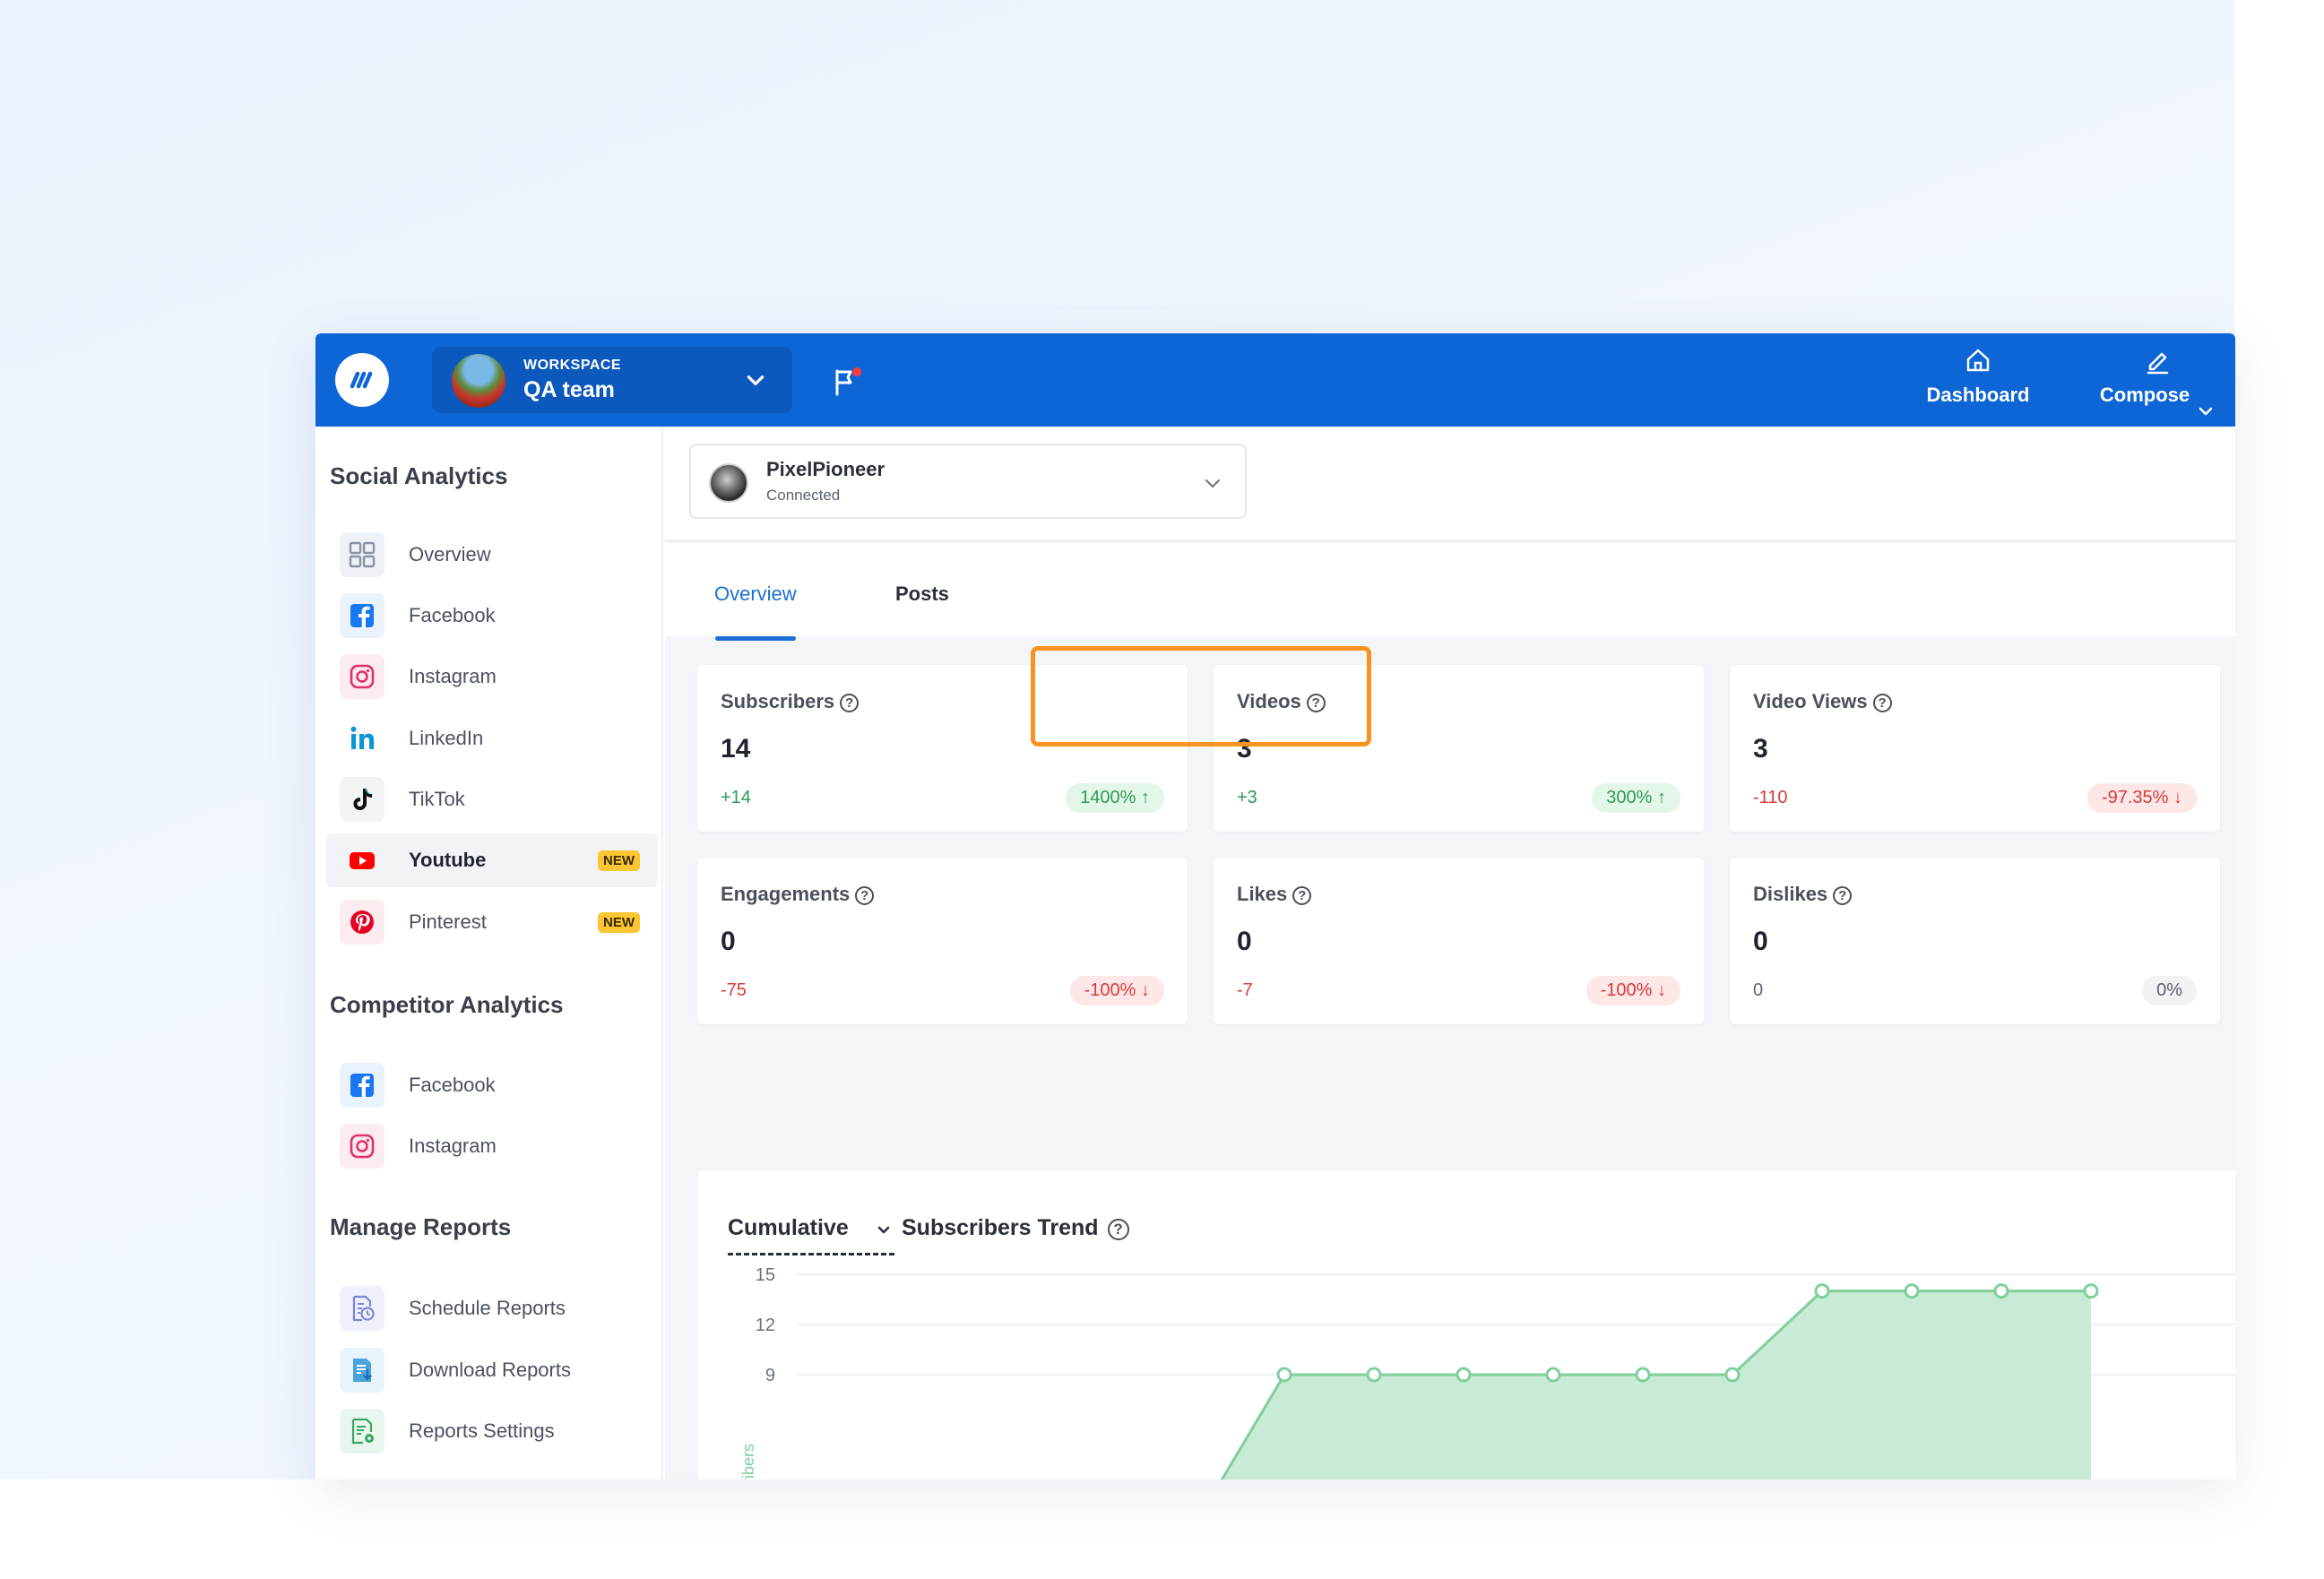 Image resolution: width=2324 pixels, height=1579 pixels. I want to click on card-title: Subscribers, so click(778, 701).